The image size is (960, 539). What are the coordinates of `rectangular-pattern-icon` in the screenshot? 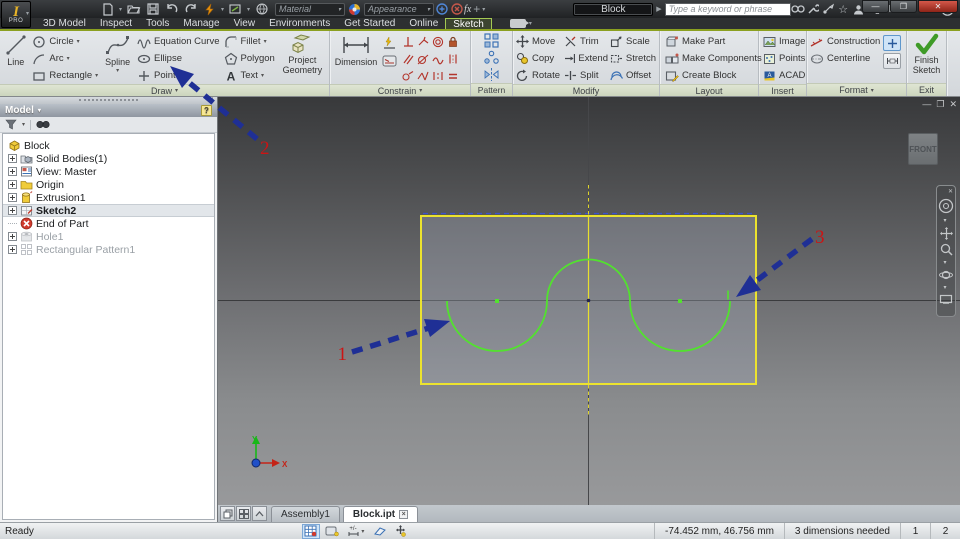 It's located at (491, 40).